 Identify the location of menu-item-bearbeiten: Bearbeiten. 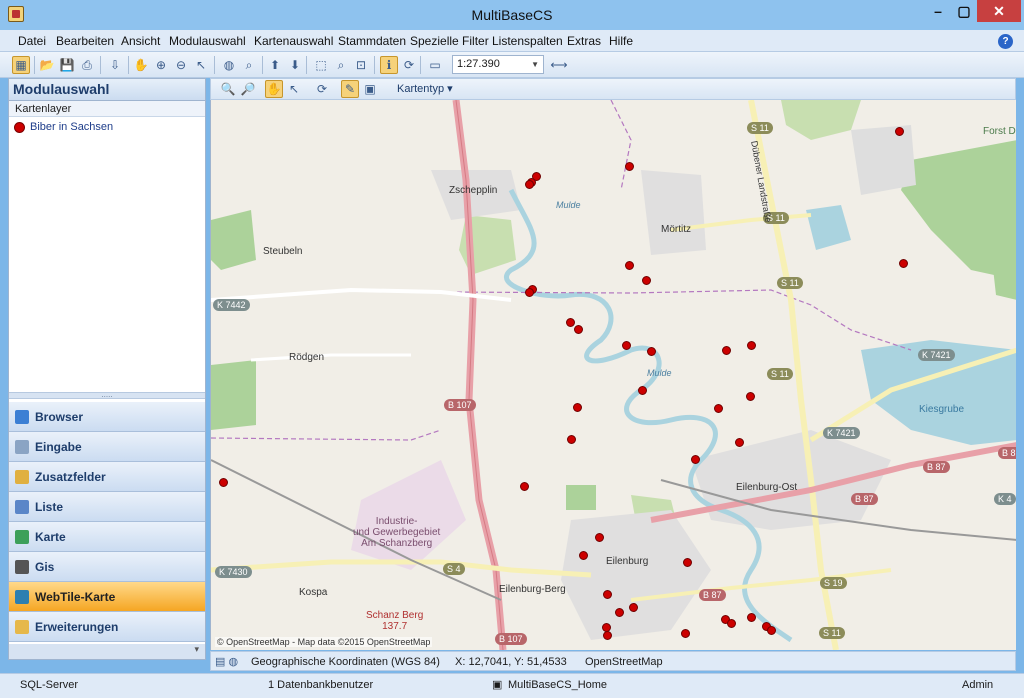
(85, 41).